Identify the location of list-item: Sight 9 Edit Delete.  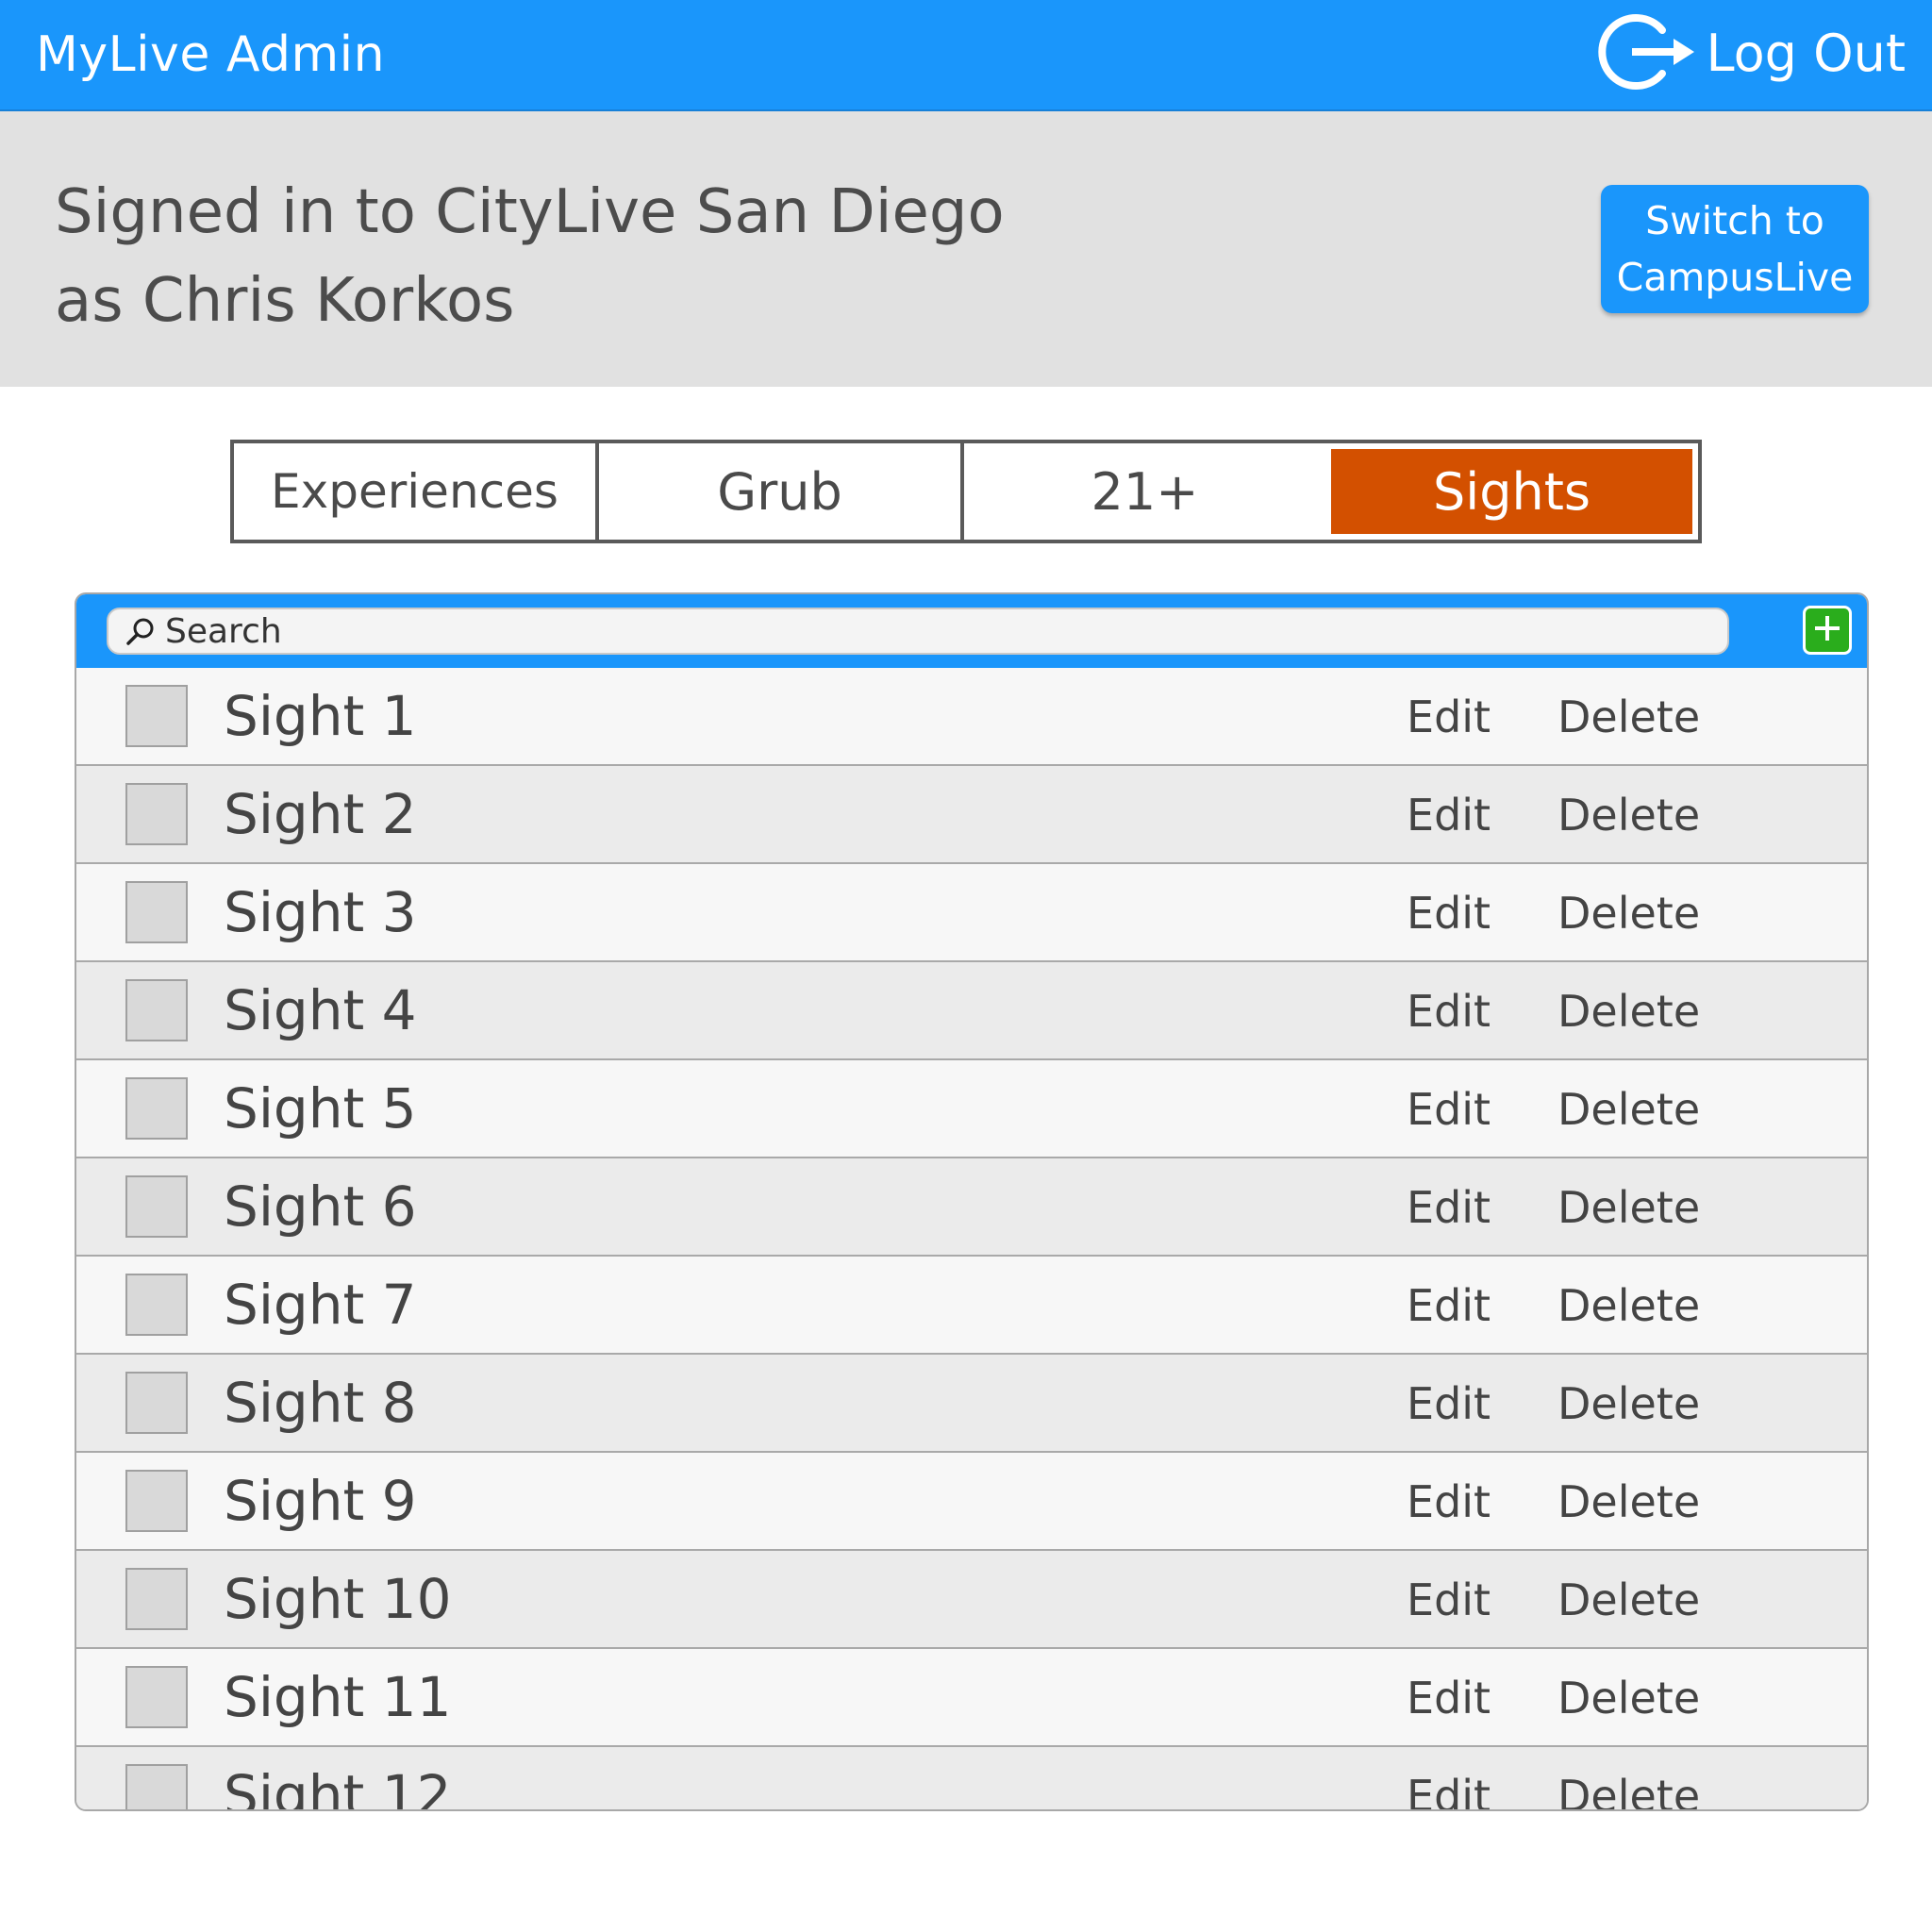
(971, 1500).